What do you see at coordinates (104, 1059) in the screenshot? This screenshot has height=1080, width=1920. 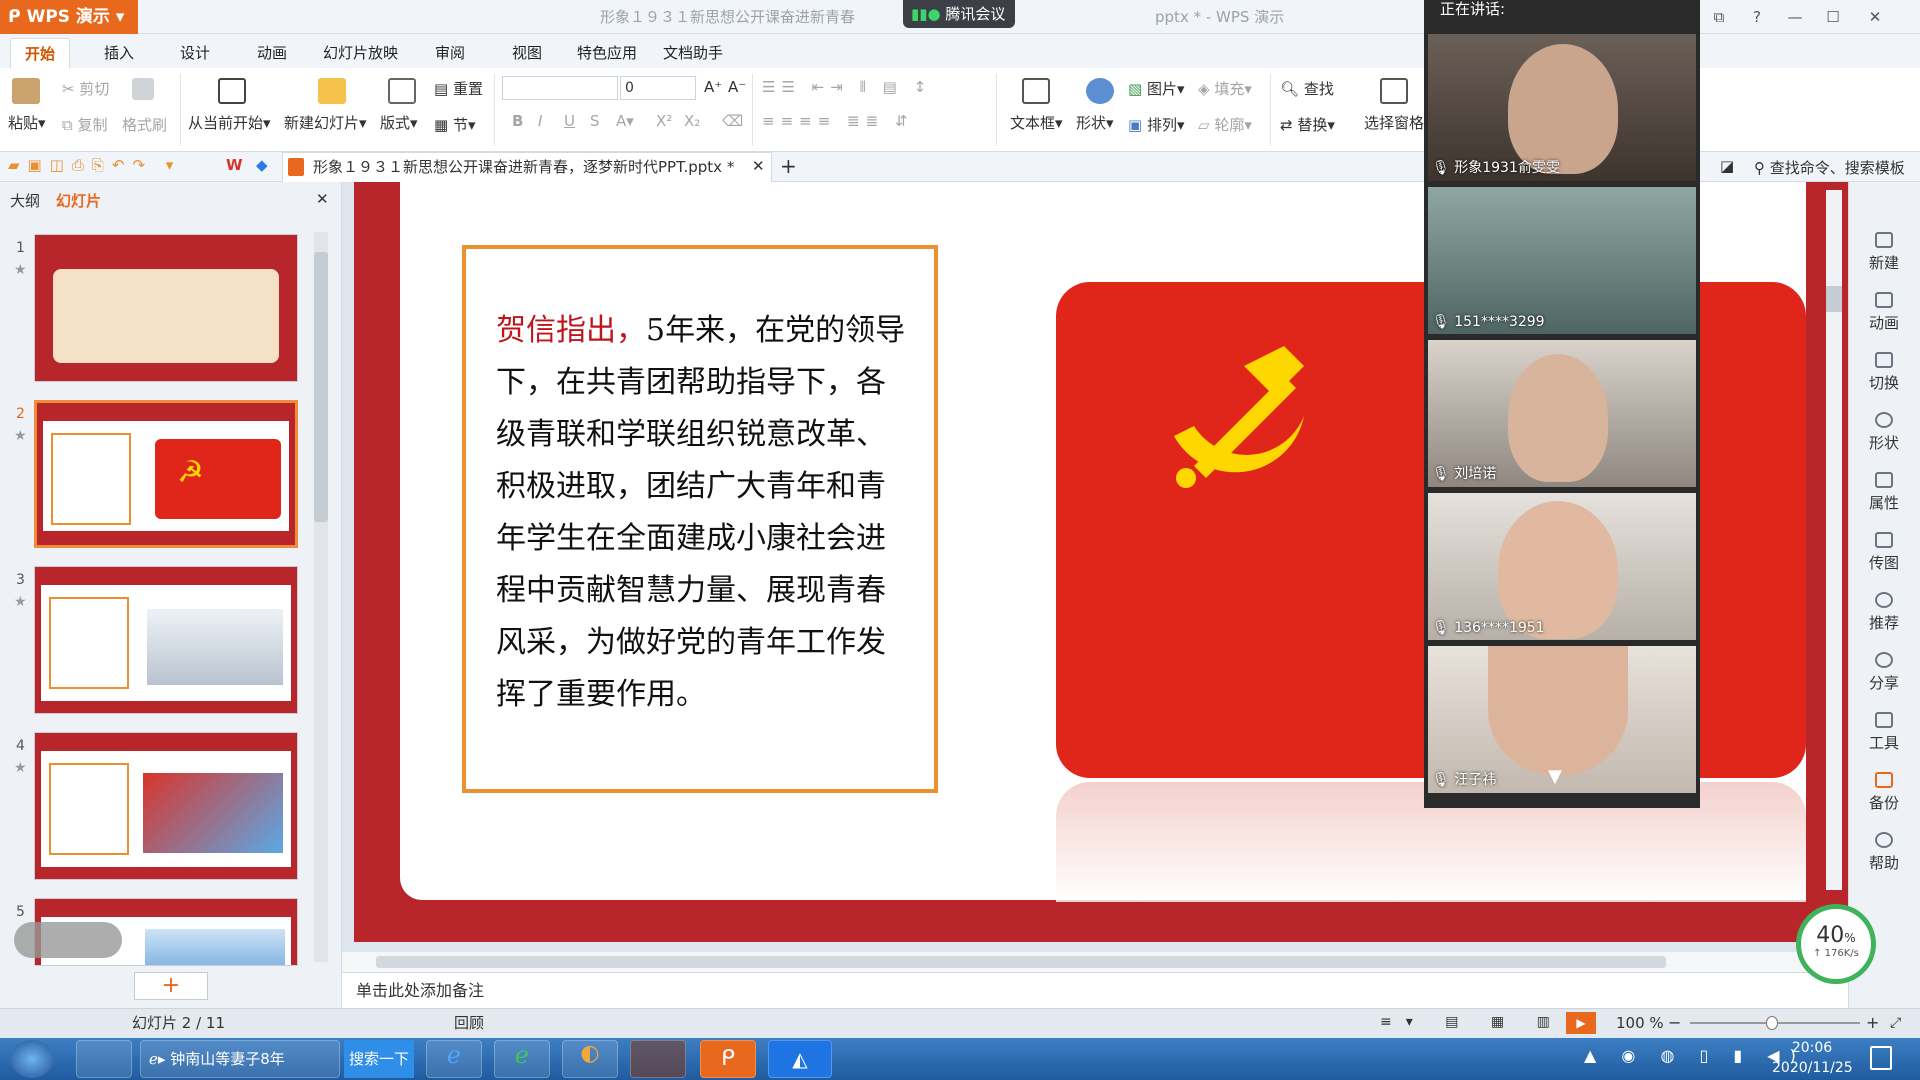 I see `taskbar-app-icon` at bounding box center [104, 1059].